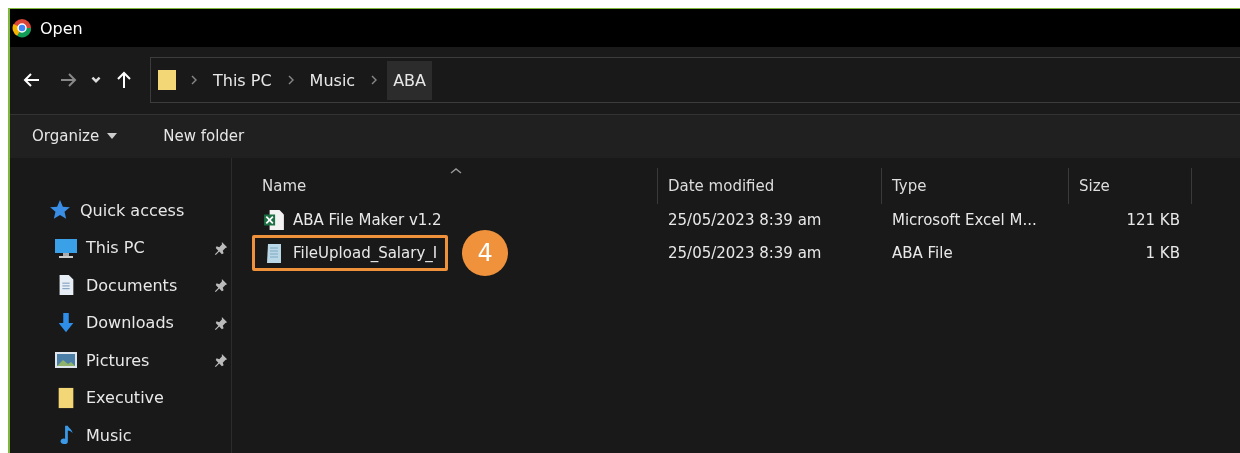 The width and height of the screenshot is (1240, 453). Describe the element at coordinates (367, 220) in the screenshot. I see `file-name: ABA File Maker v1.2` at that location.